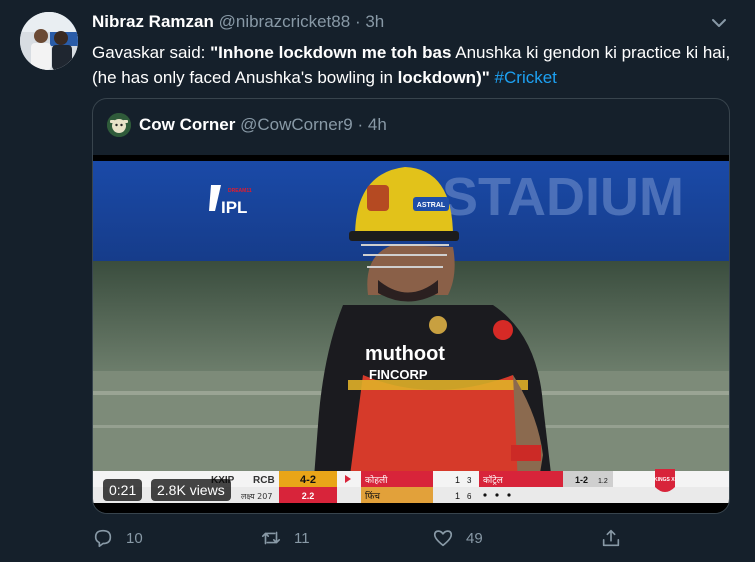 The width and height of the screenshot is (755, 562). Describe the element at coordinates (405, 354) in the screenshot. I see `jersey-sponsor-text: muthoot` at that location.